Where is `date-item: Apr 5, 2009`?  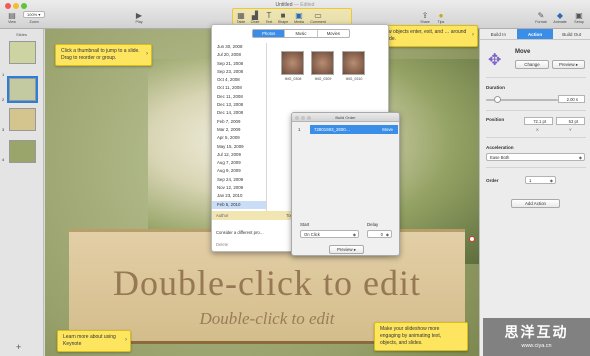 date-item: Apr 5, 2009 is located at coordinates (239, 138).